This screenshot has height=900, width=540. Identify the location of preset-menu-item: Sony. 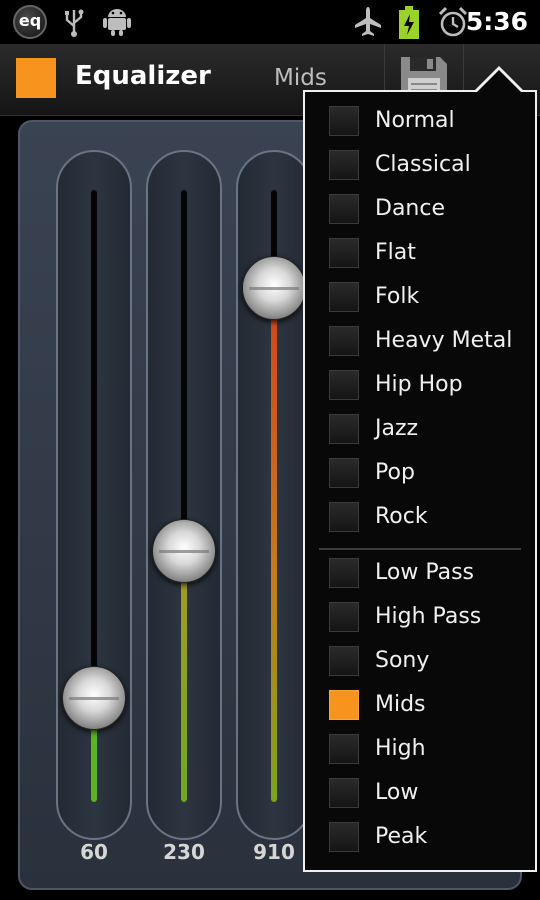
(420, 662).